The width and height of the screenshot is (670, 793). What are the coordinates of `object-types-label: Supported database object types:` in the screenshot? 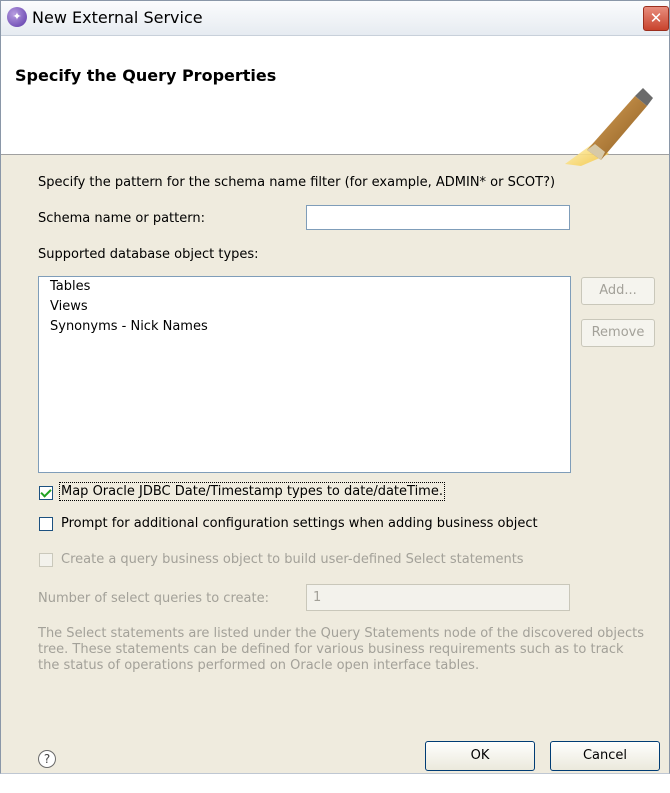 It's located at (148, 254).